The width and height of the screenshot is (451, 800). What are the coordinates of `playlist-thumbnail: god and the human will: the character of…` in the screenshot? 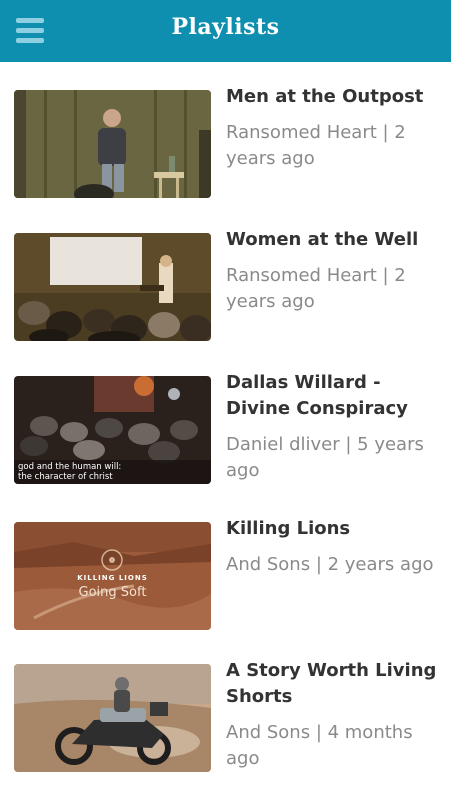 It's located at (112, 430).